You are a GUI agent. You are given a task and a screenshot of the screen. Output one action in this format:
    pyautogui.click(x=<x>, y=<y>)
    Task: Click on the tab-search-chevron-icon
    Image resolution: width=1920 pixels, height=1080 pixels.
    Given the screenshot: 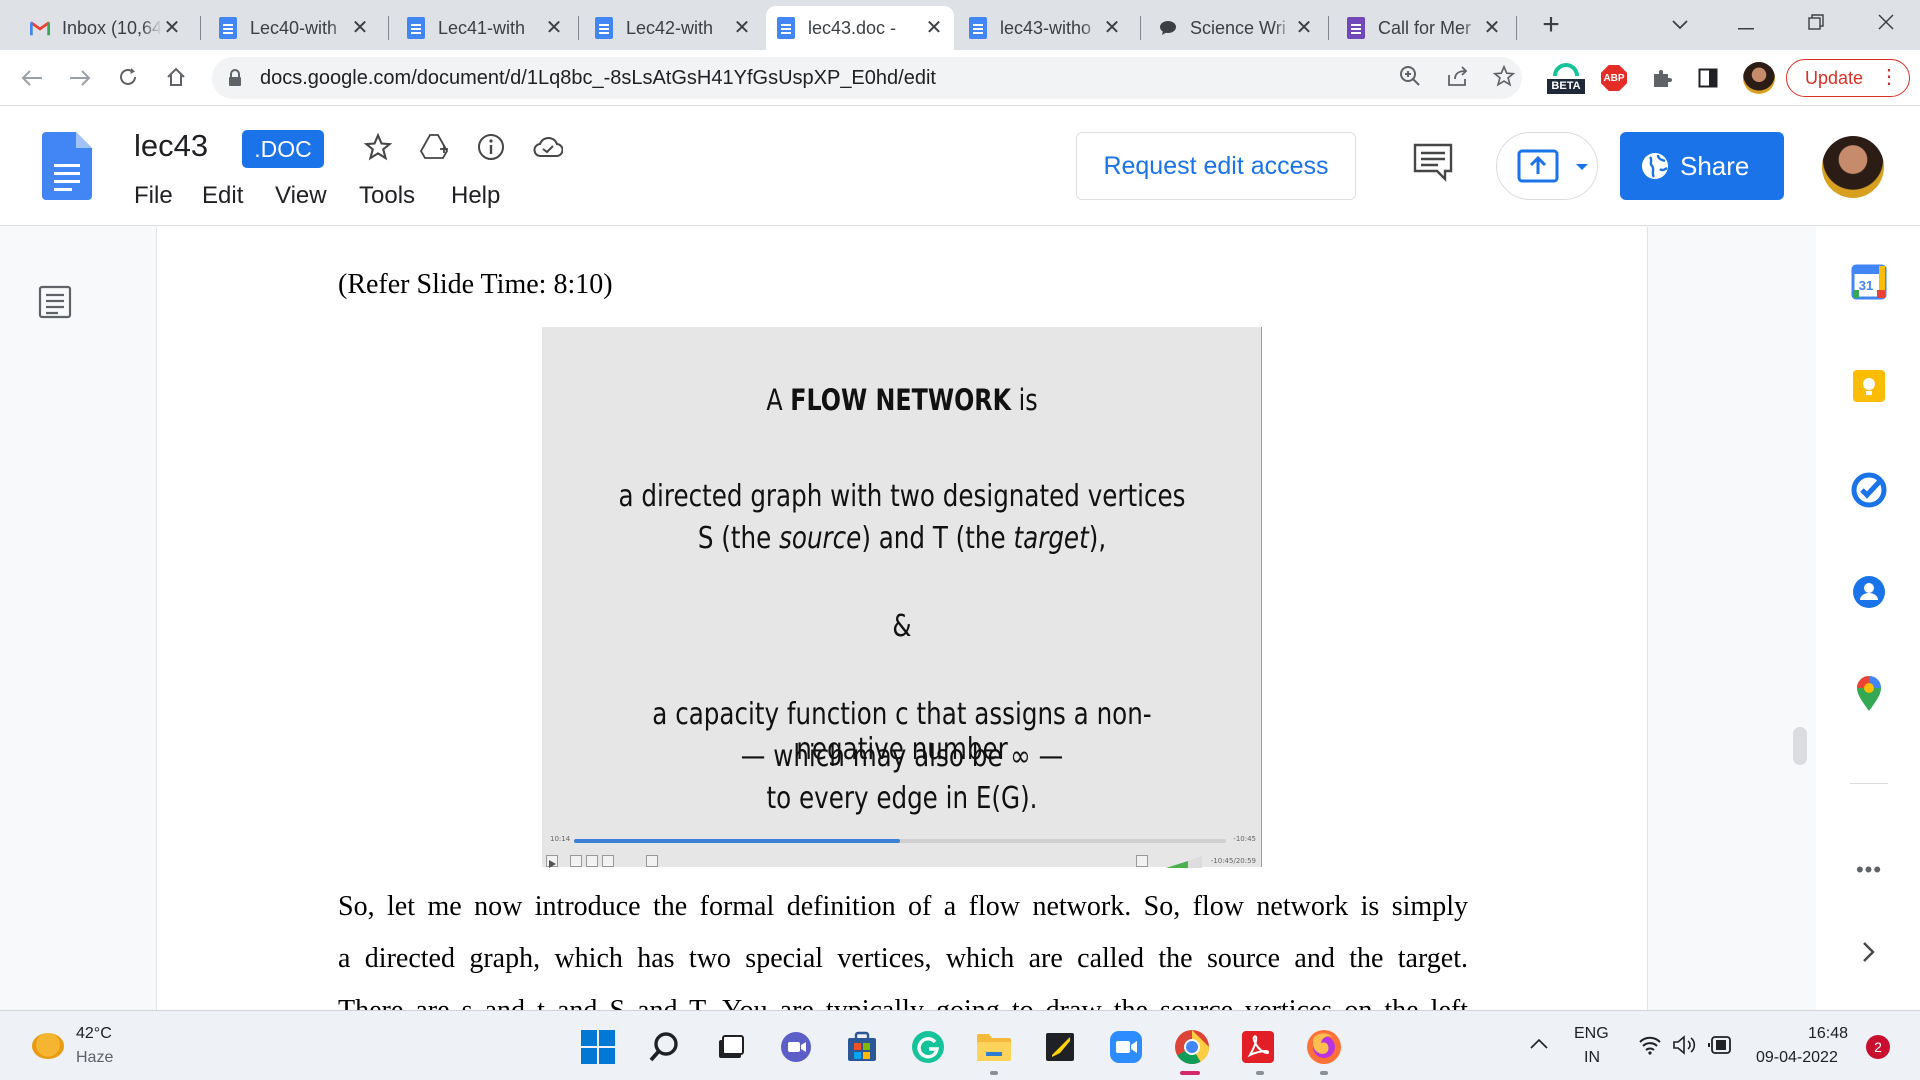 What is the action you would take?
    pyautogui.click(x=1680, y=23)
    